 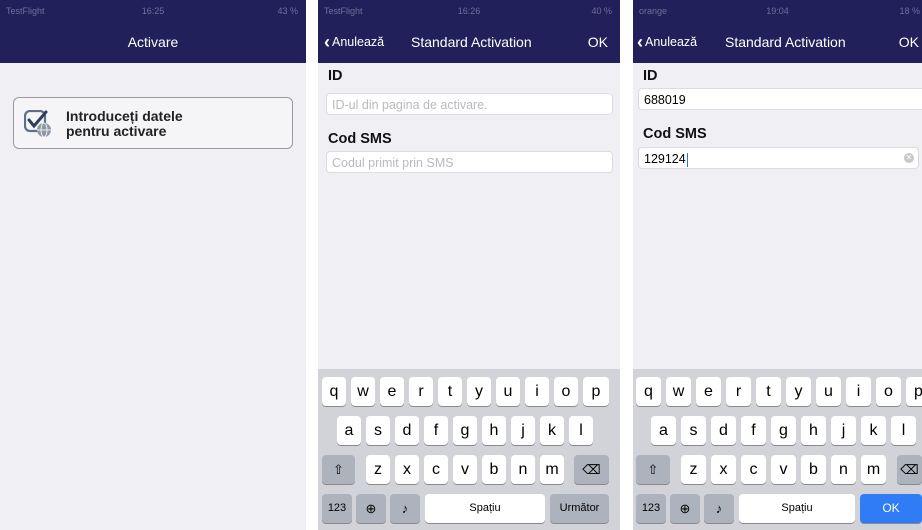 What do you see at coordinates (909, 11) in the screenshot?
I see `status-battery: 18 %` at bounding box center [909, 11].